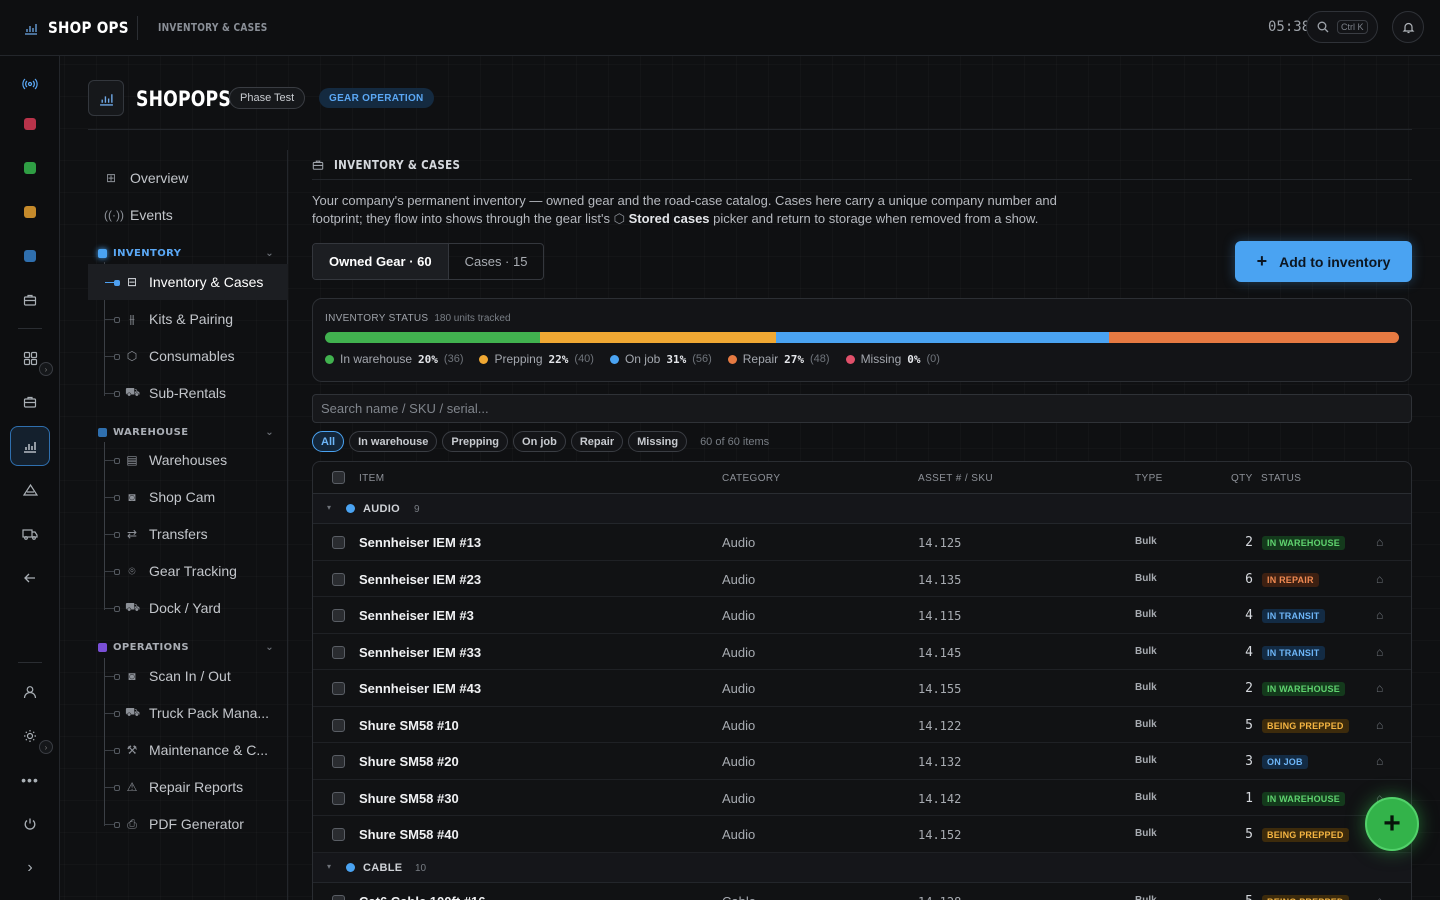 This screenshot has height=900, width=1440. Describe the element at coordinates (30, 824) in the screenshot. I see `rail-power-button` at that location.